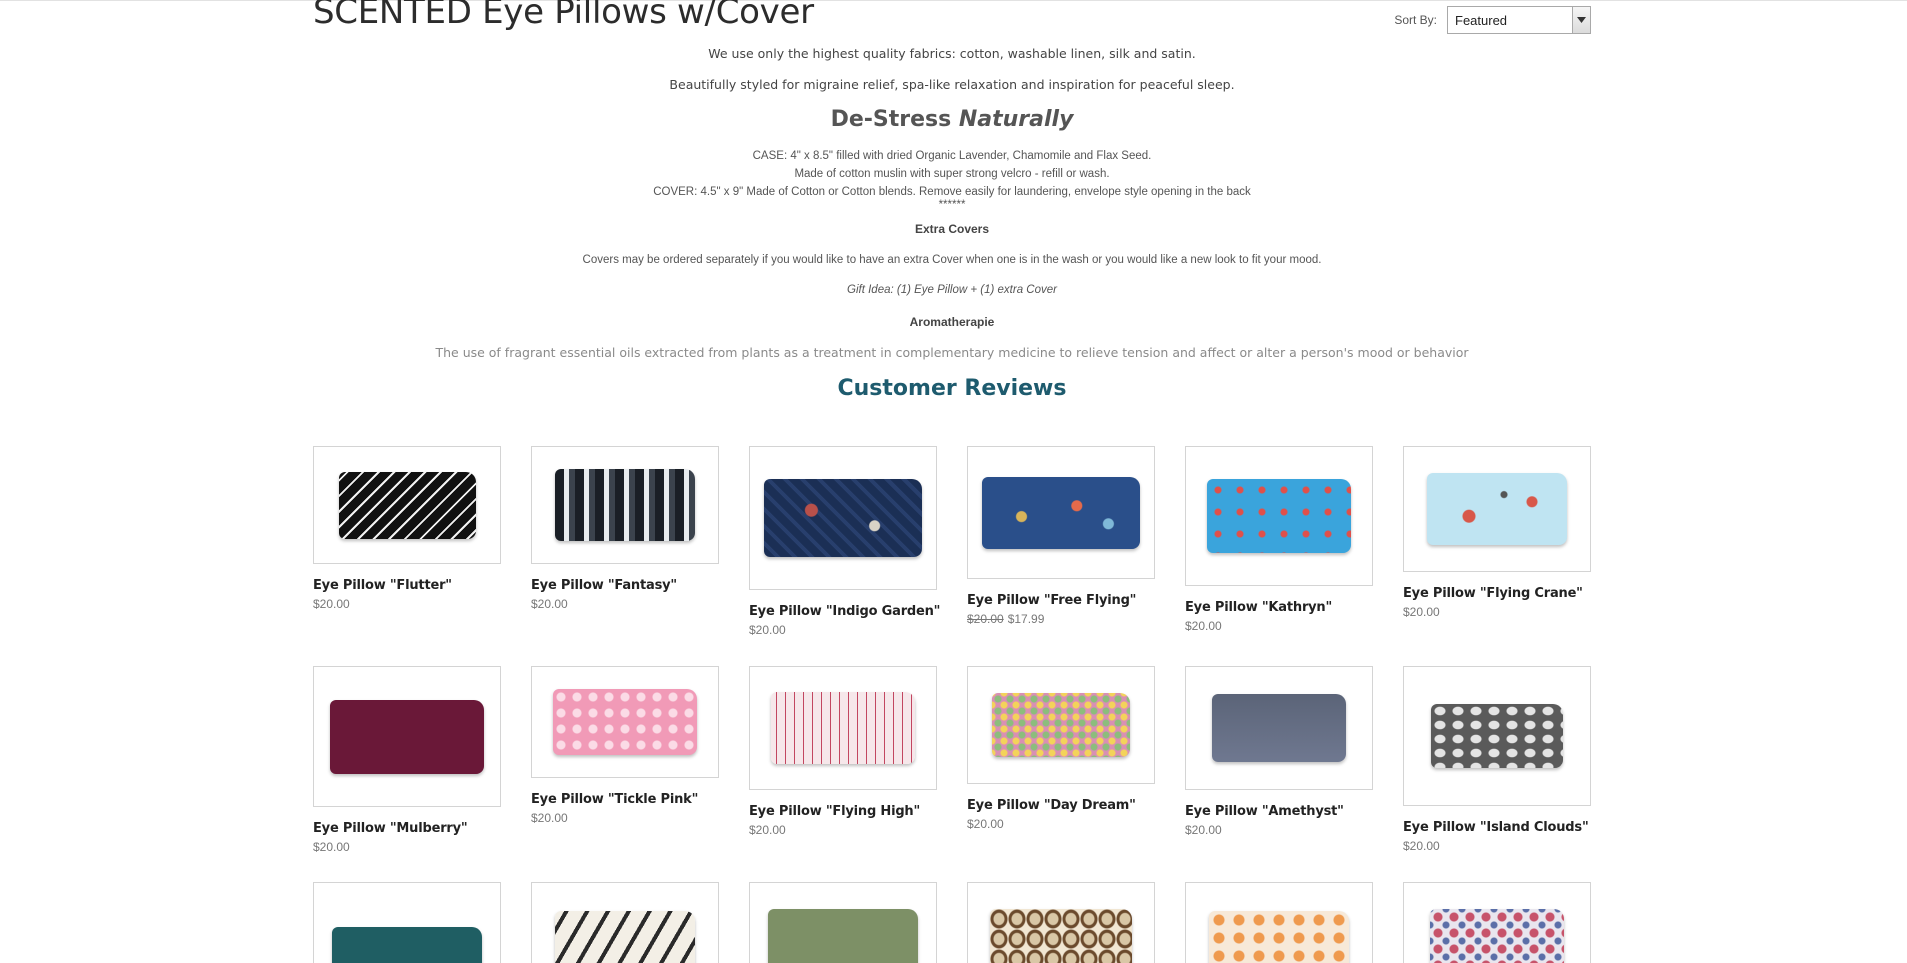 The width and height of the screenshot is (1907, 963). Describe the element at coordinates (407, 828) in the screenshot. I see `product-name: Eye Pillow "Mulberry"` at that location.